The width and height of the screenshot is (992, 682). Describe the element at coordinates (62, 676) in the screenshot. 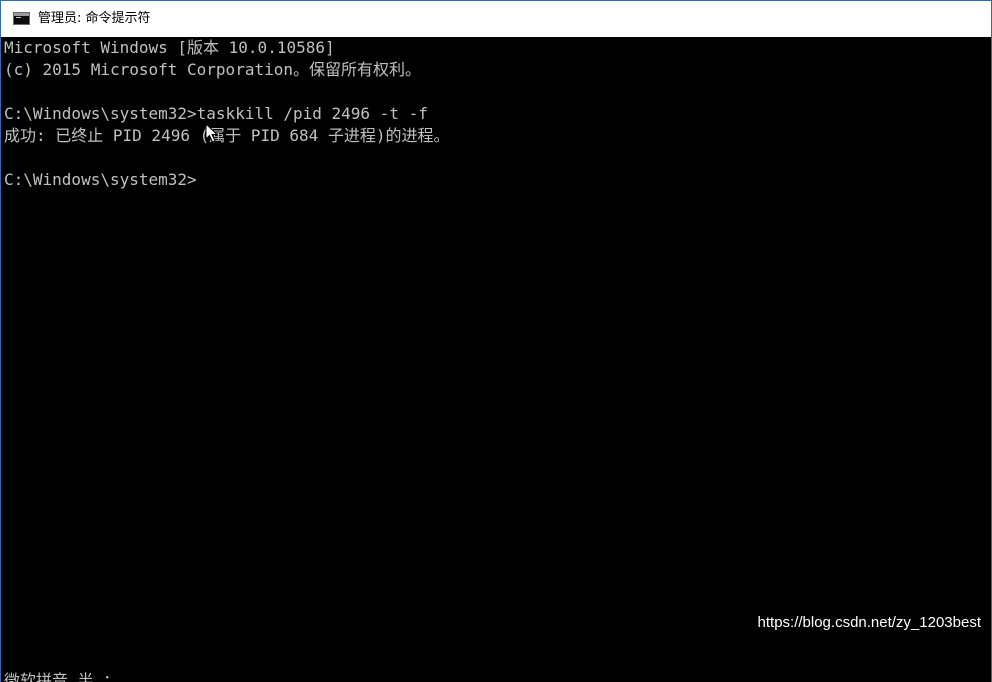

I see `ime-status: 微软拼音 半 ：` at that location.